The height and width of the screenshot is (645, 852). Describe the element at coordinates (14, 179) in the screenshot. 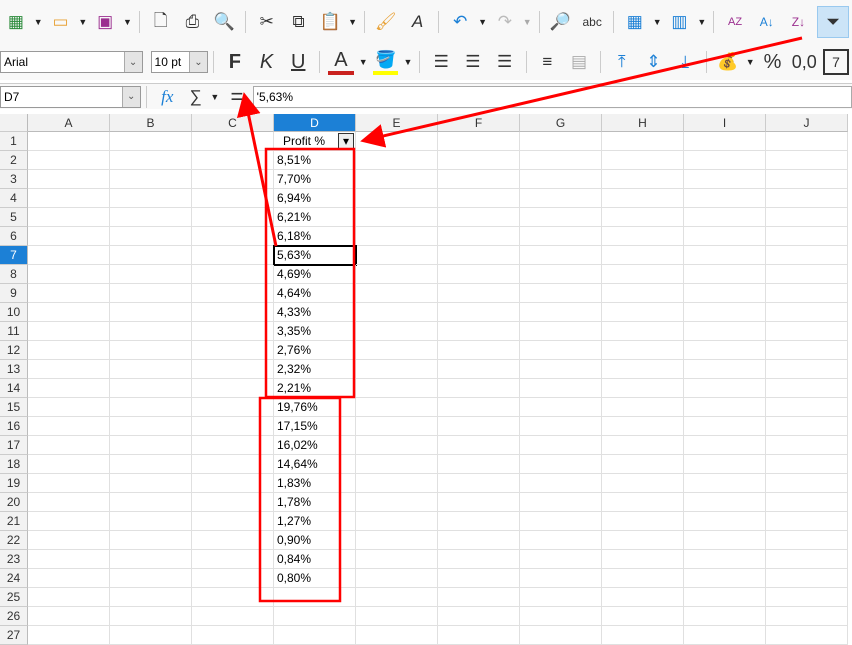

I see `row-header-3: 3` at that location.